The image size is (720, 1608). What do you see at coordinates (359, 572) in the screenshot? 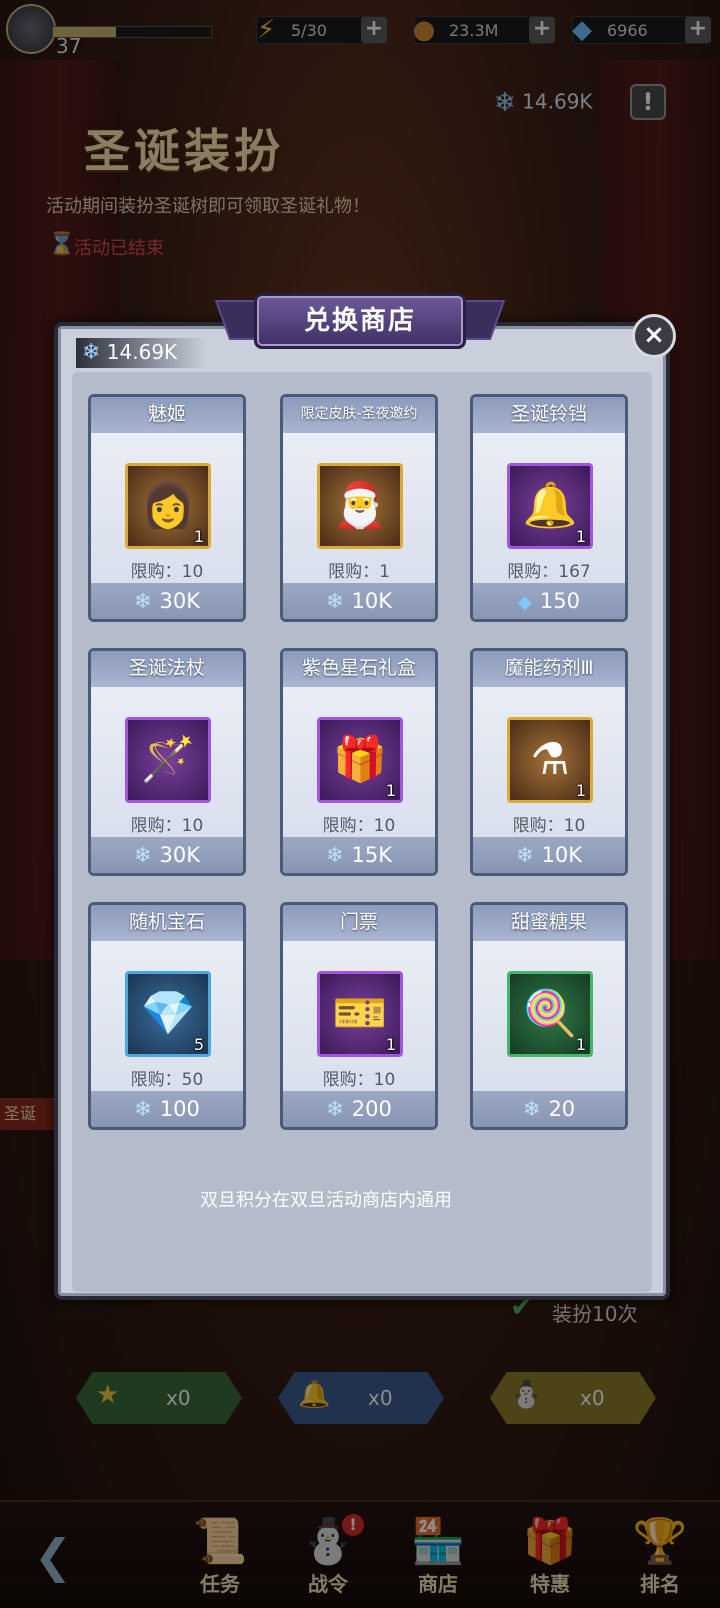
I see `purchase-limit: 限购：1` at bounding box center [359, 572].